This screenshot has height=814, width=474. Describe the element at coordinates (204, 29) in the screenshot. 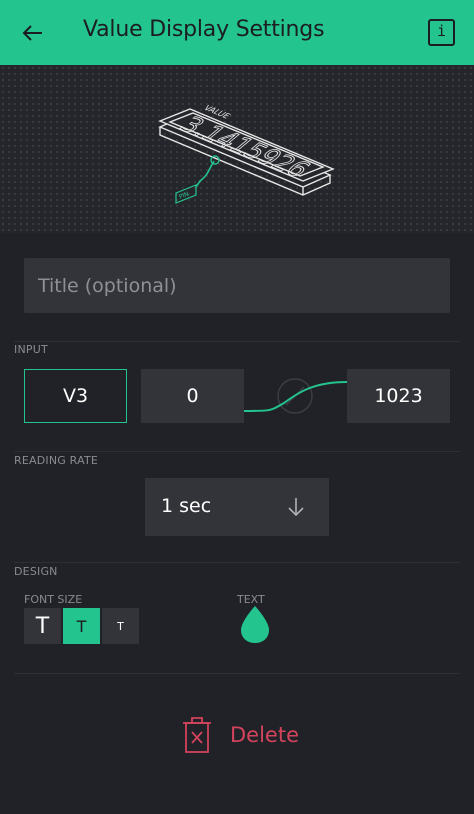

I see `page-title: Value Display Settings` at that location.